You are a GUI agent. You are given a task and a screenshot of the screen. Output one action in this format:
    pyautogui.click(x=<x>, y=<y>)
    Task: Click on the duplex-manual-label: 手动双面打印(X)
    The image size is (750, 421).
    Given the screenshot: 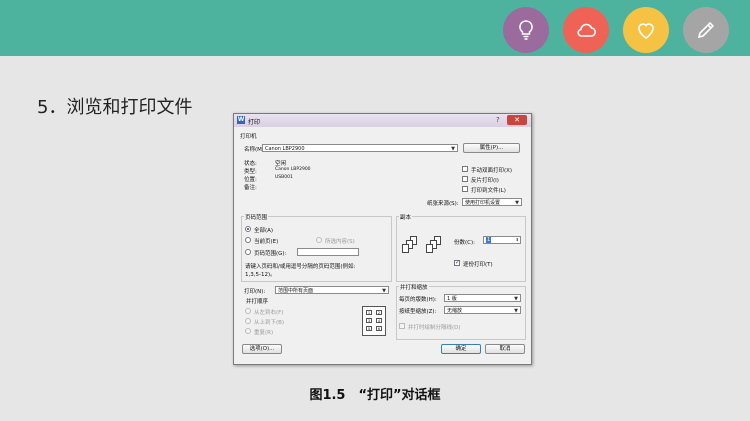 What is the action you would take?
    pyautogui.click(x=492, y=171)
    